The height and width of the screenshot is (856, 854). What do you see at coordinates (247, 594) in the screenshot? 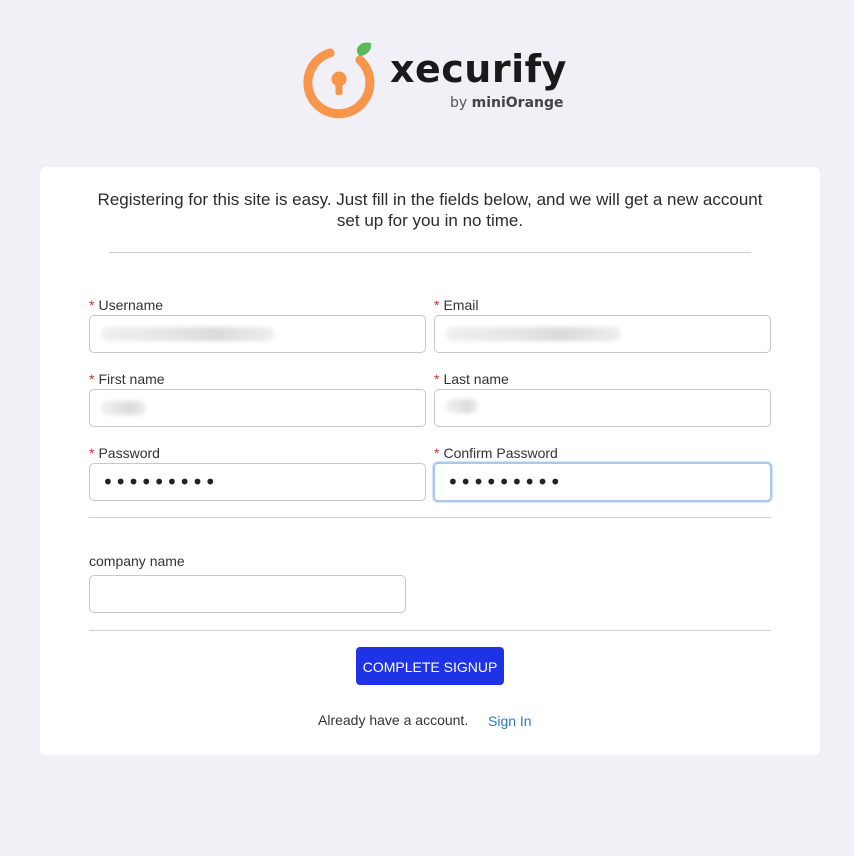
I see `company-name-input` at bounding box center [247, 594].